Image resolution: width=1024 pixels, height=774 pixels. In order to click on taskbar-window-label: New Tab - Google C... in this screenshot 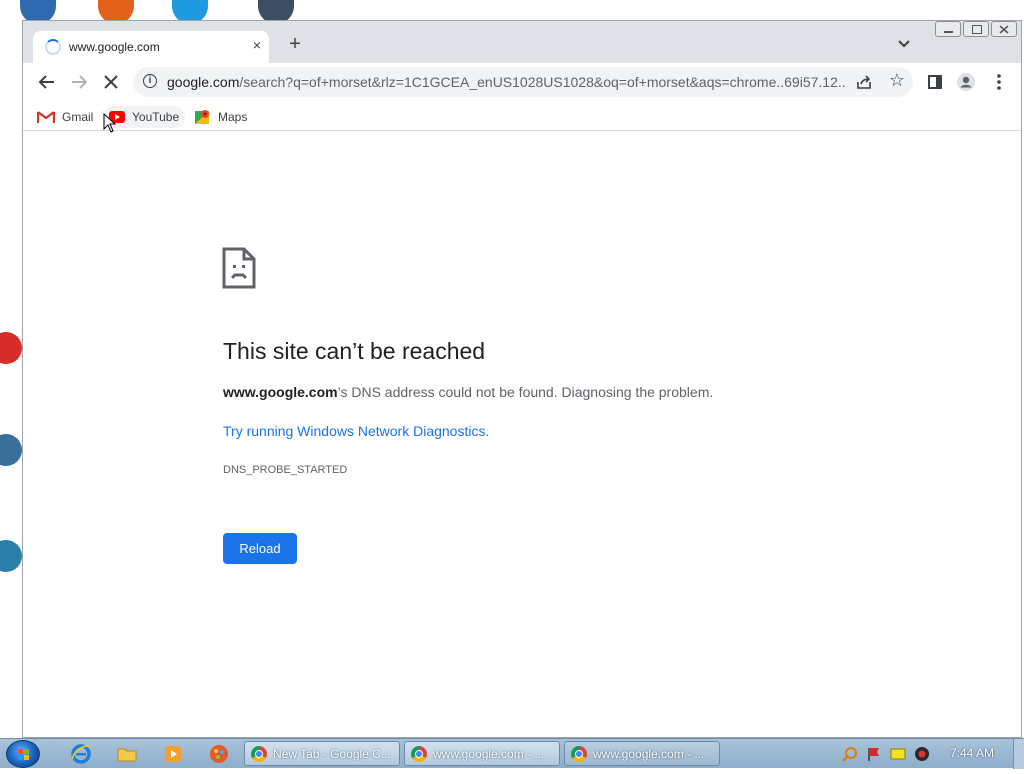, I will do `click(332, 753)`.